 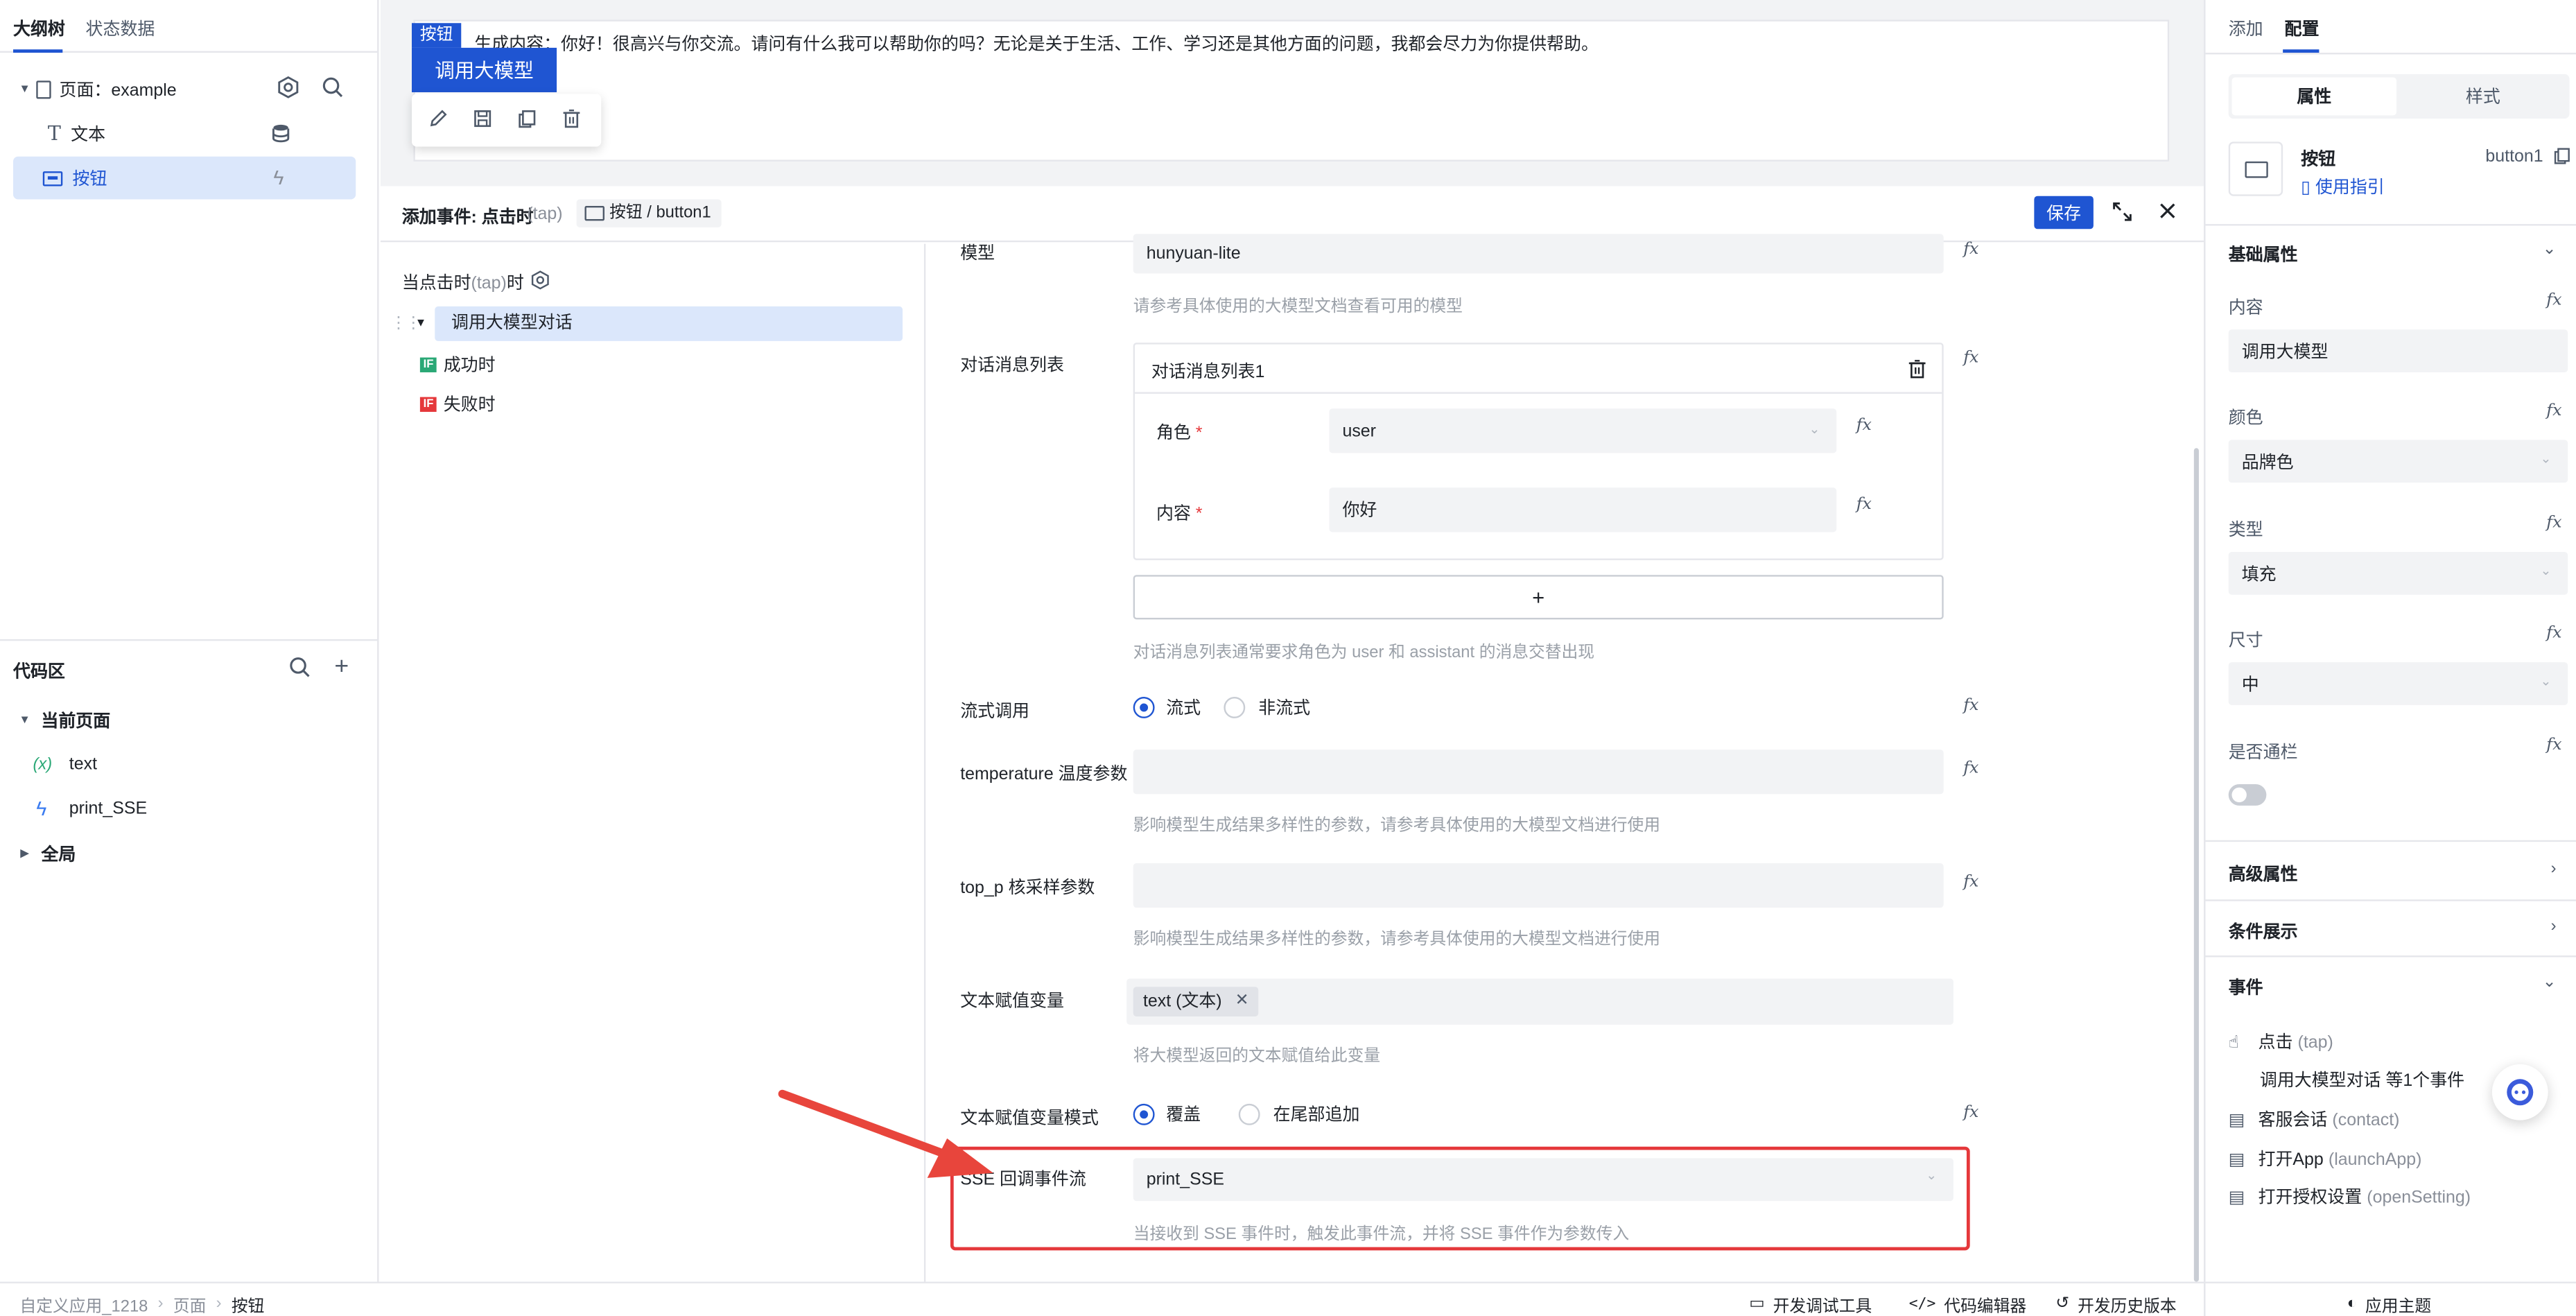 What do you see at coordinates (341, 666) in the screenshot?
I see `add-icon: +` at bounding box center [341, 666].